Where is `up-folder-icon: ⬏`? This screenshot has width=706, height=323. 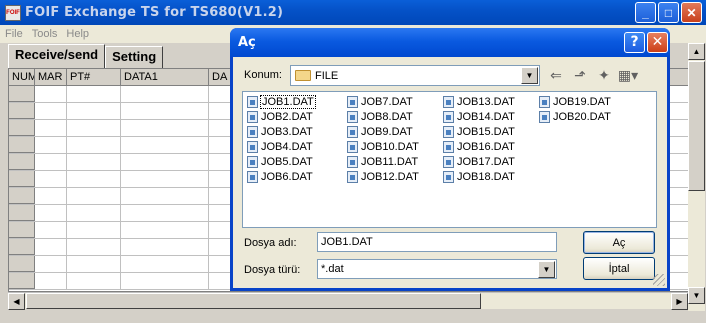
up-folder-icon: ⬏ is located at coordinates (580, 75).